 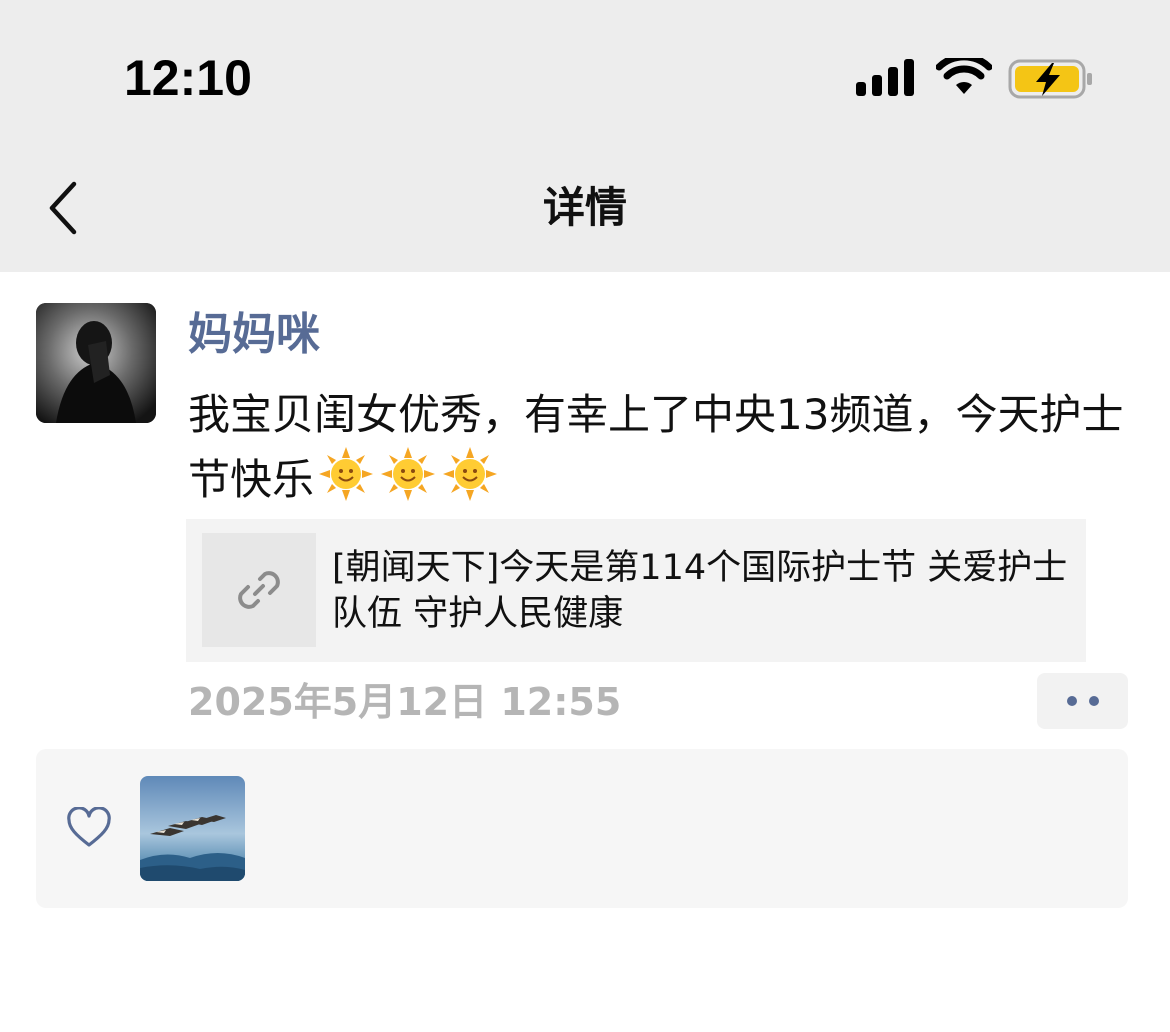 I want to click on author-name: 妈妈咪, so click(x=254, y=335).